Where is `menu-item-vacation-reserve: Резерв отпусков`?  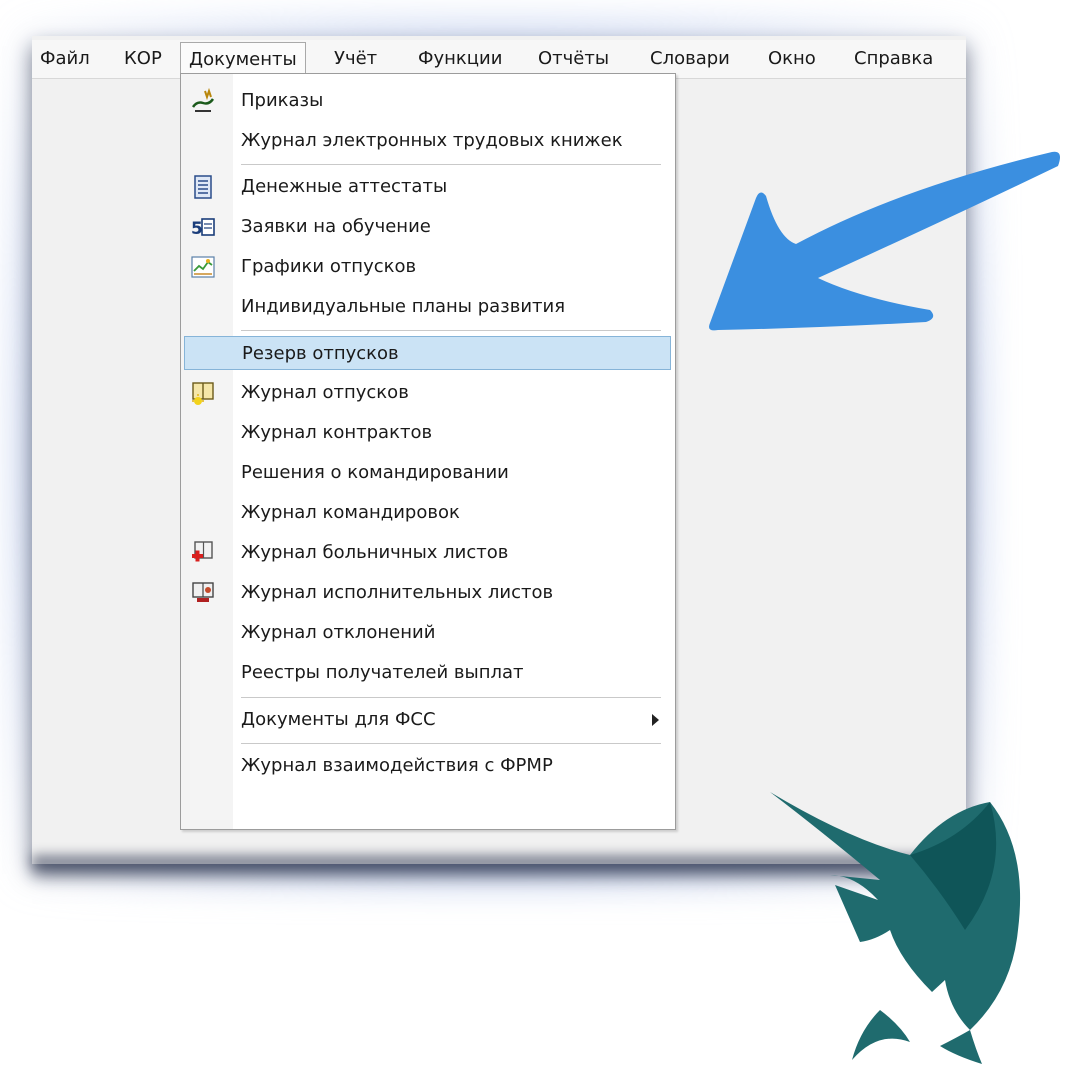 menu-item-vacation-reserve: Резерв отпусков is located at coordinates (427, 353).